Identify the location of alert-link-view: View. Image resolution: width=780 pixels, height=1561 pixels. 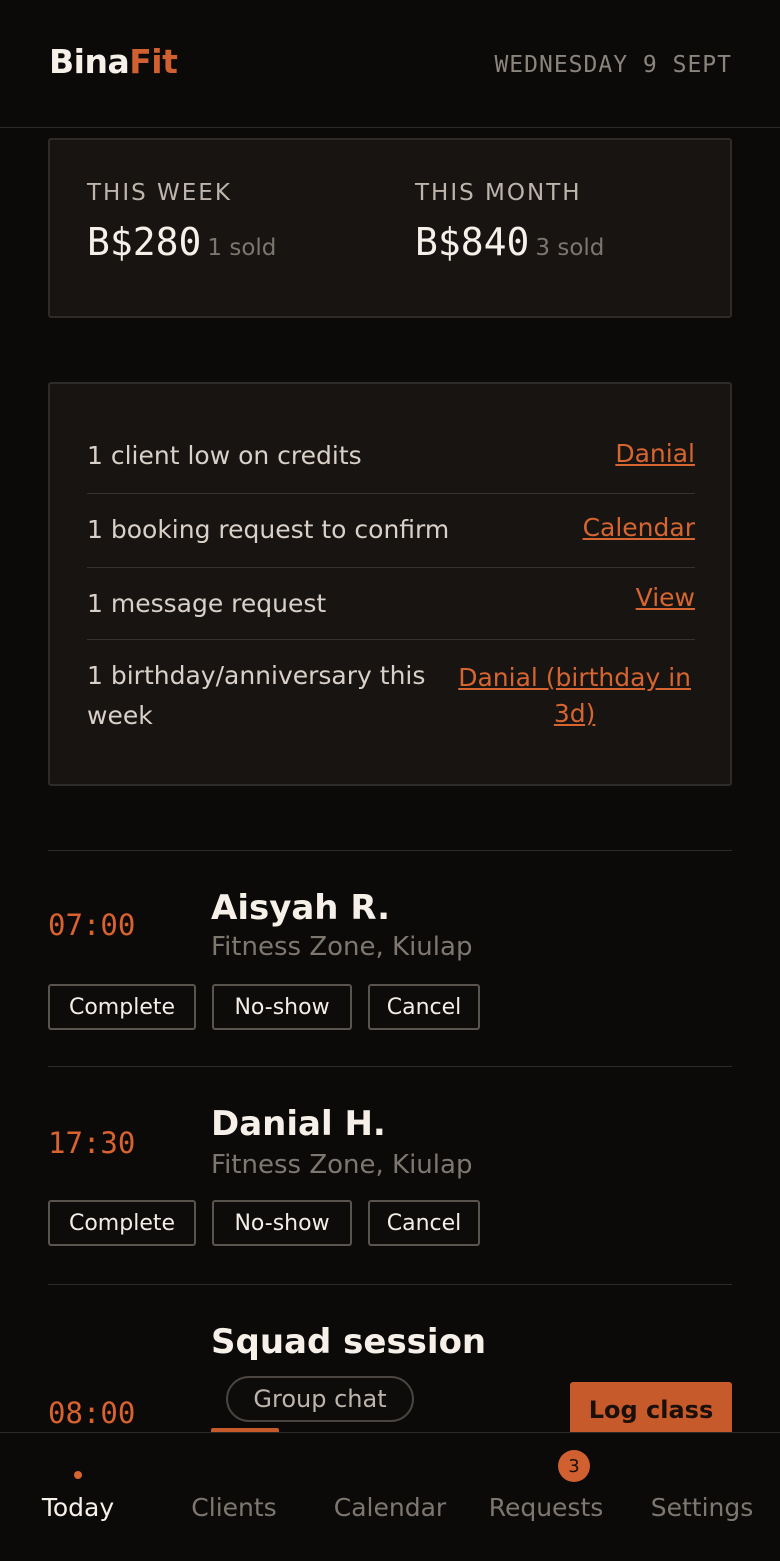
(665, 598).